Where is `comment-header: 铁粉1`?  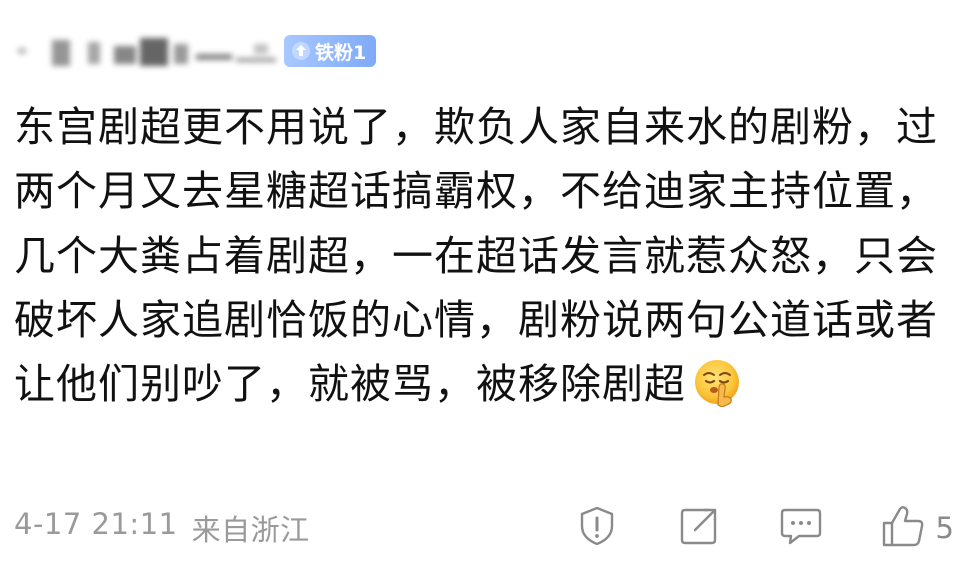 comment-header: 铁粉1 is located at coordinates (195, 51).